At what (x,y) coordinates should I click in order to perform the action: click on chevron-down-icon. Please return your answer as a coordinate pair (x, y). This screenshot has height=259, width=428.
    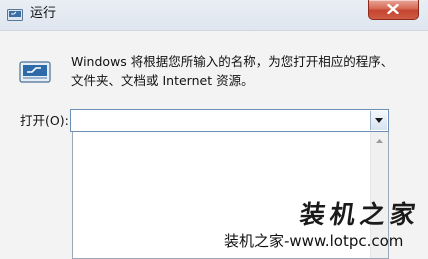
    Looking at the image, I should click on (379, 120).